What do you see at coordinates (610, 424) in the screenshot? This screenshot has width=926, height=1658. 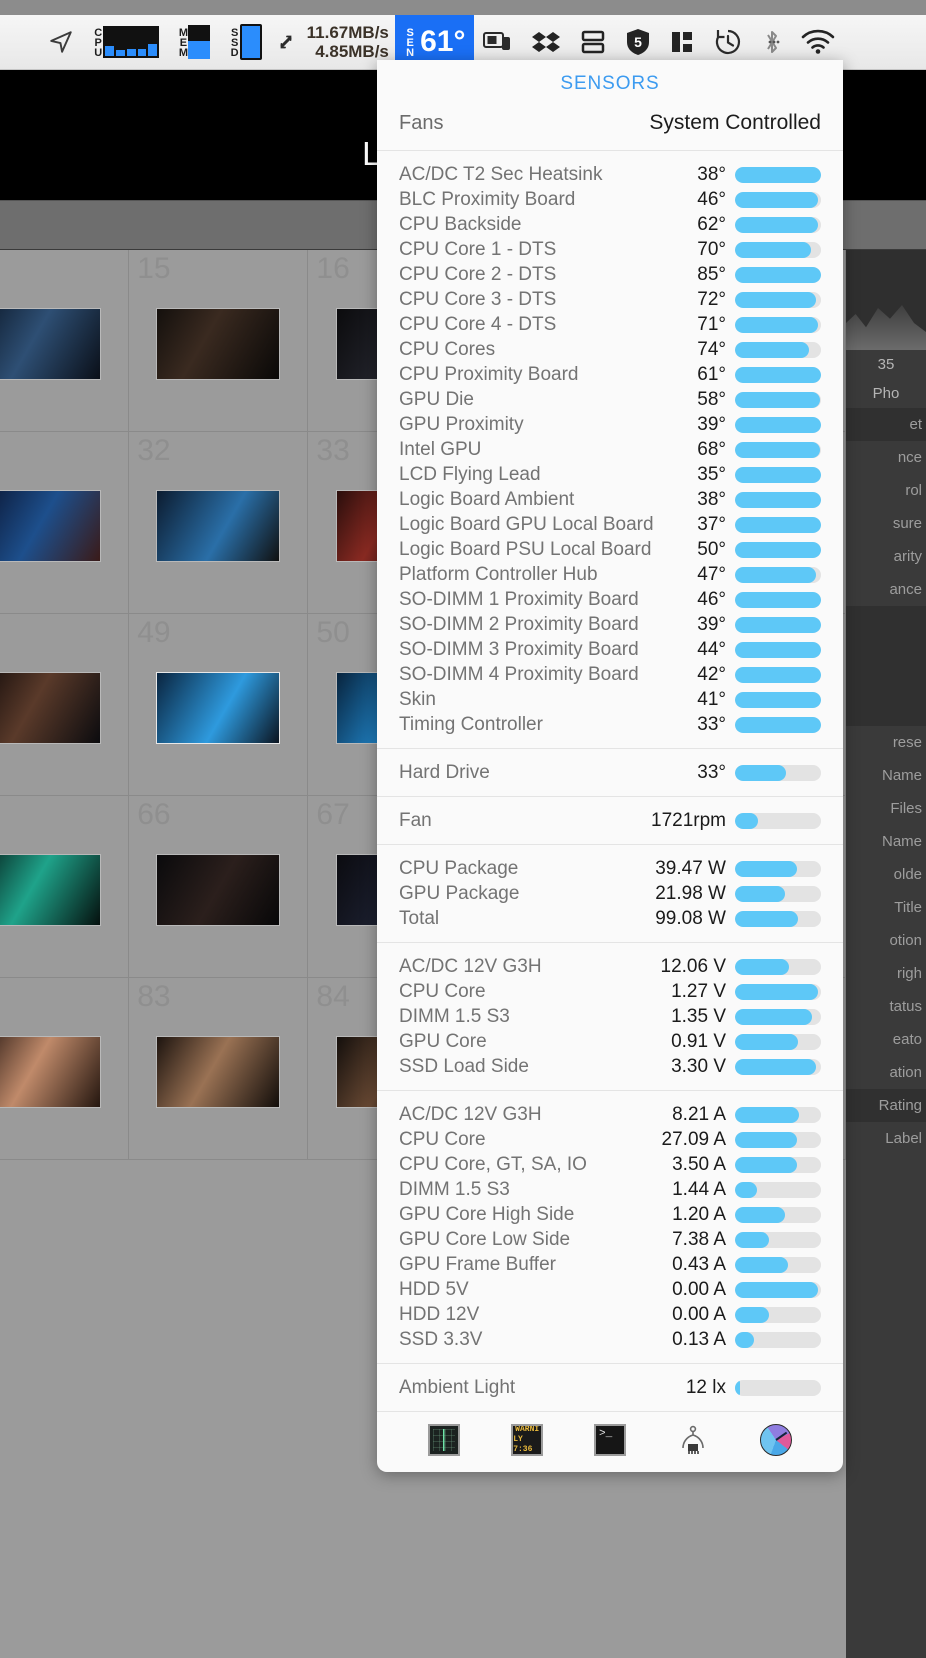 I see `sensor-row: GPU Proximity 39°` at bounding box center [610, 424].